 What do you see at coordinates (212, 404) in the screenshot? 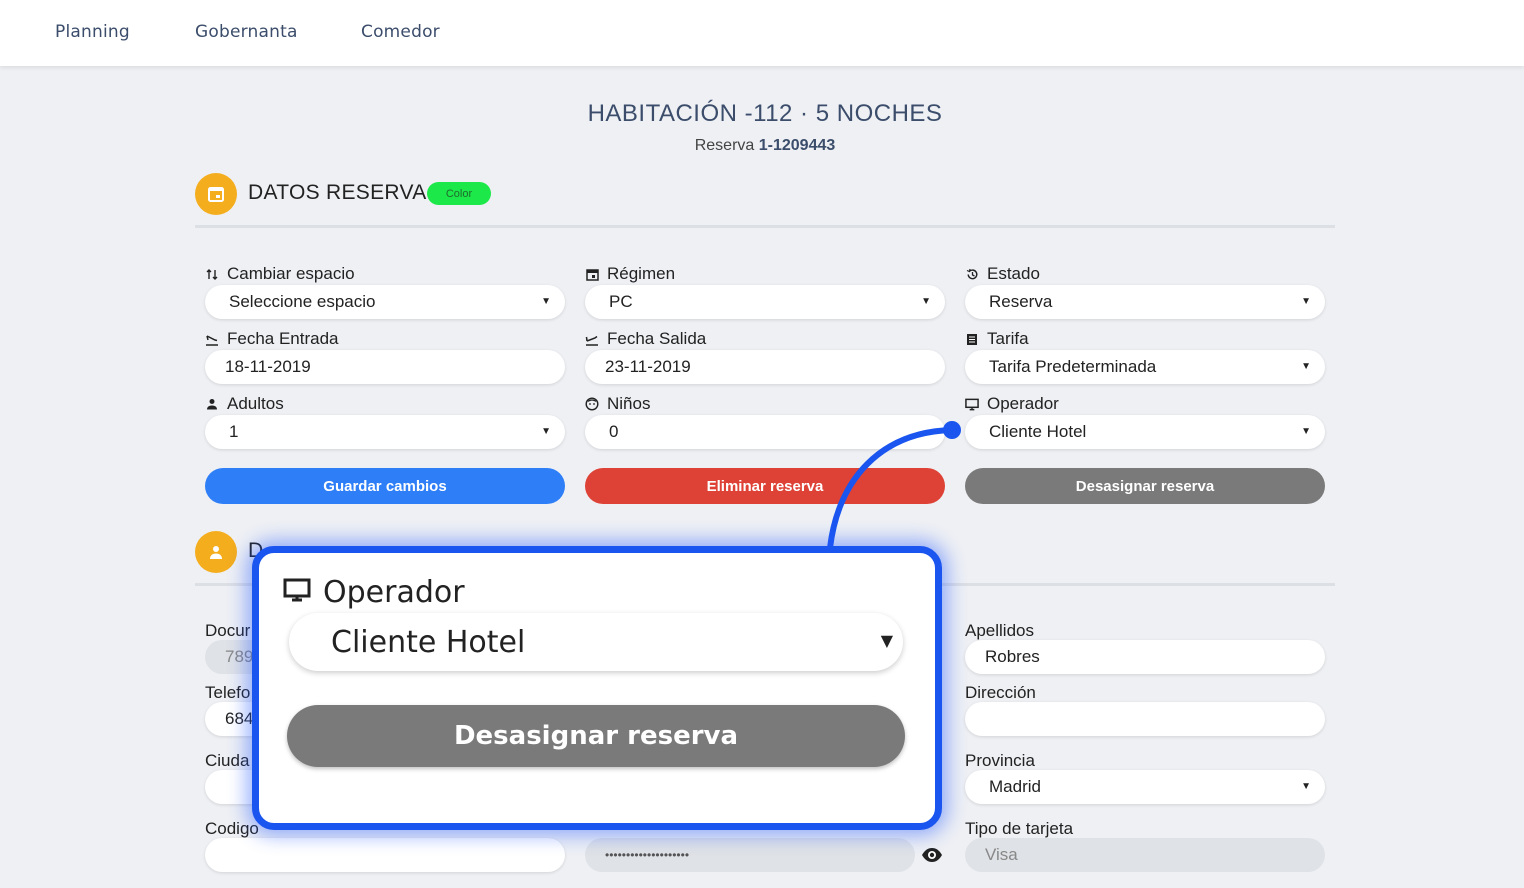
I see `person-icon` at bounding box center [212, 404].